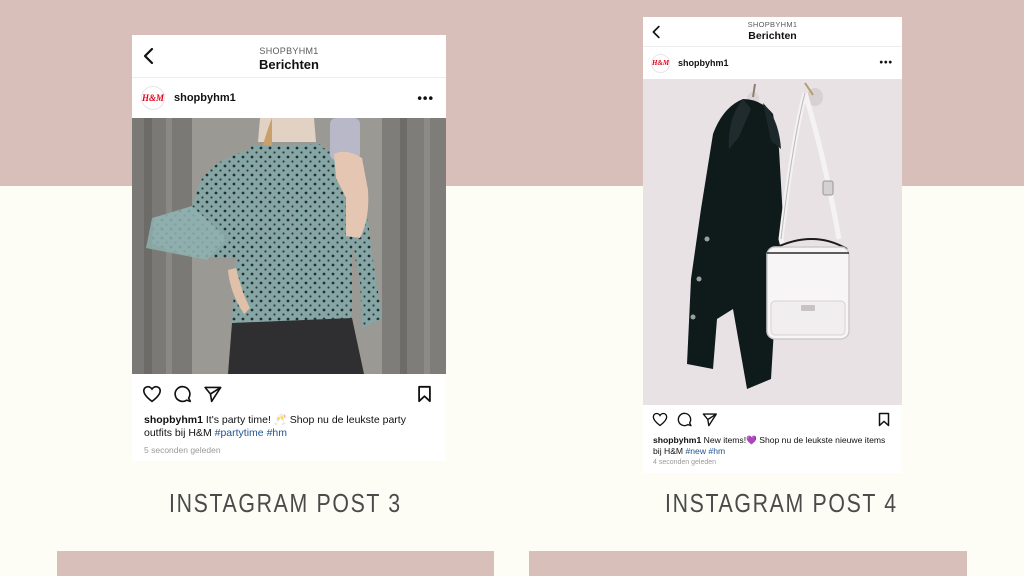  I want to click on post-photo-blouse, so click(289, 246).